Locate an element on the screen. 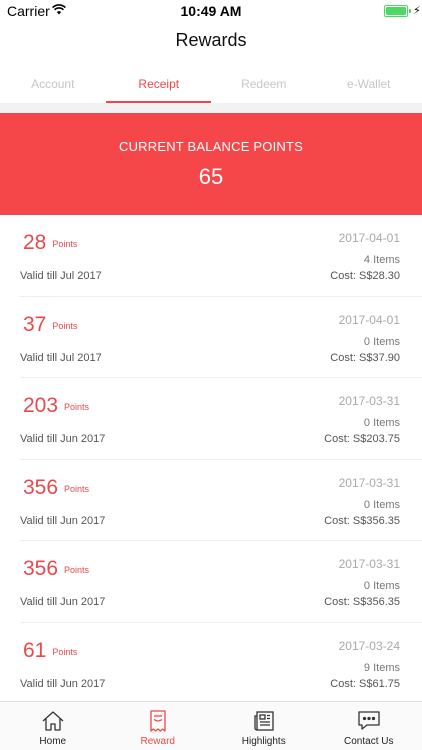  battery-icon: ⚡ is located at coordinates (402, 11).